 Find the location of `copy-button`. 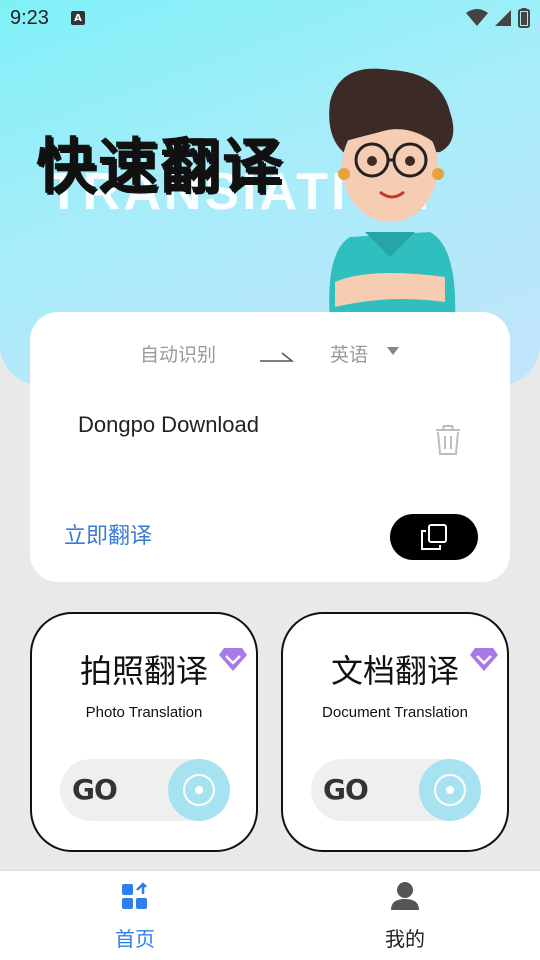

copy-button is located at coordinates (434, 537).